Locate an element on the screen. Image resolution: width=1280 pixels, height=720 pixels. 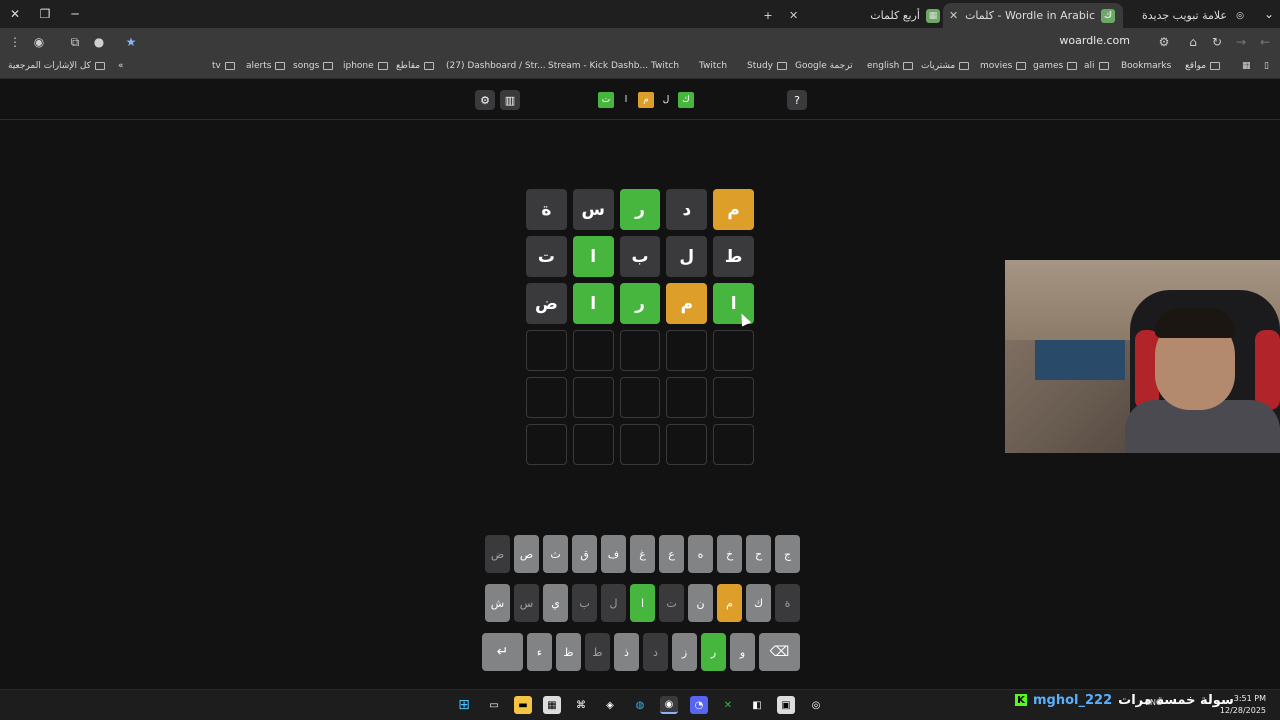
menu-icon: ⋮ is located at coordinates (15, 42).